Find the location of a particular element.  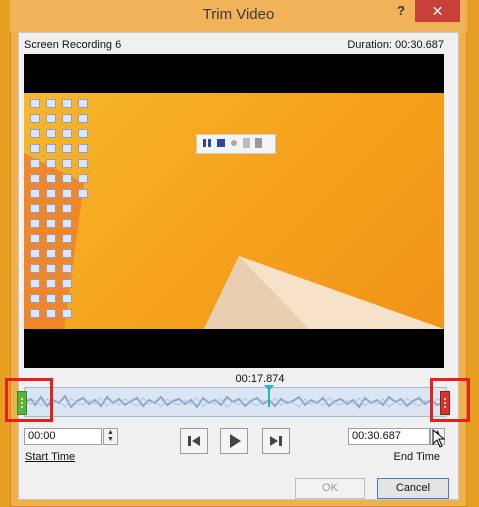

start-time-input: 00:00 is located at coordinates (63, 436).